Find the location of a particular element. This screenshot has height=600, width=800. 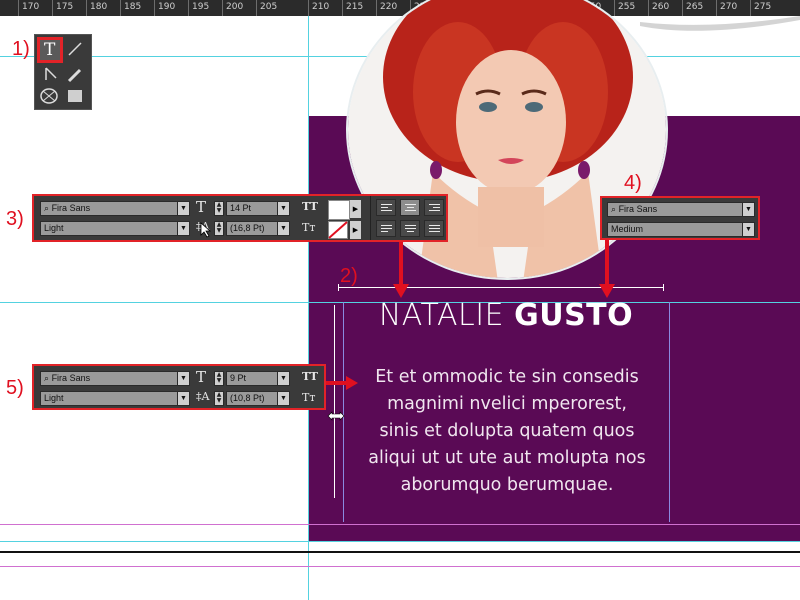

font-style-field: Medium ▼ is located at coordinates (681, 229).